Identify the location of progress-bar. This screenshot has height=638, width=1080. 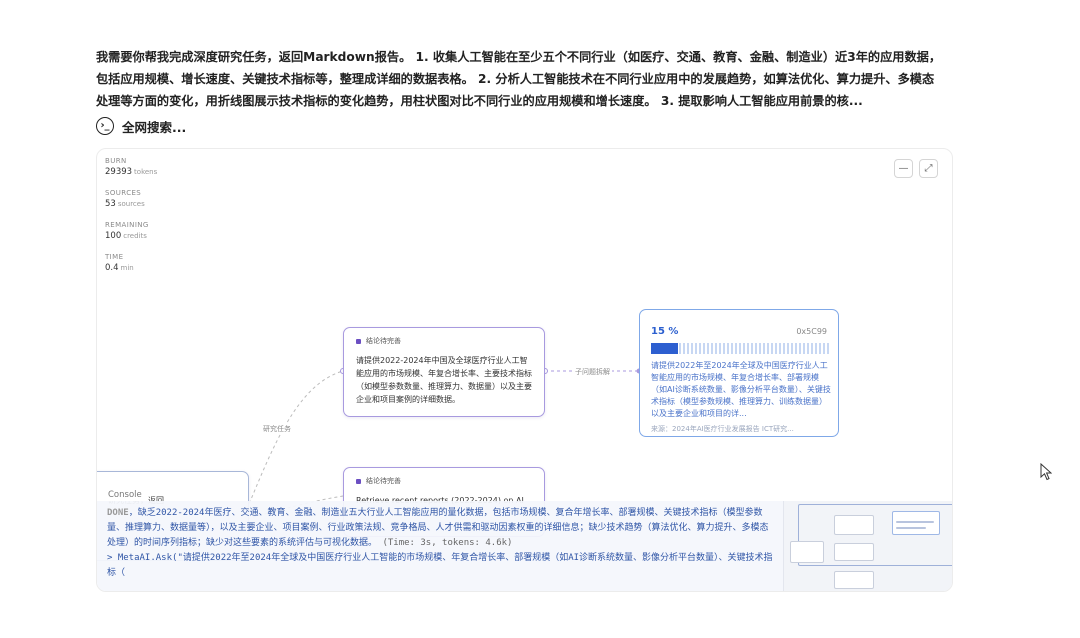
(740, 348).